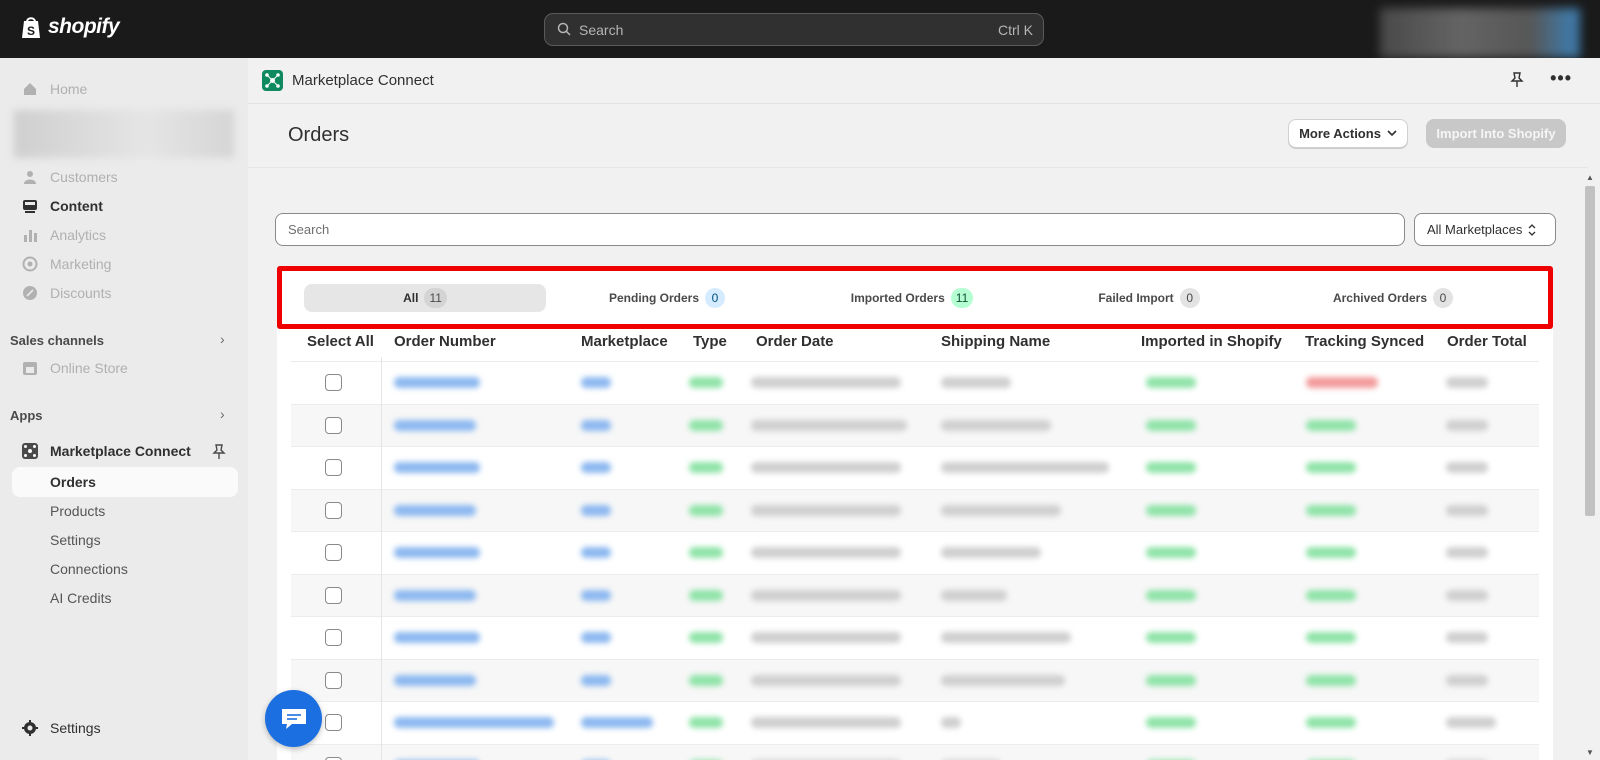 This screenshot has height=760, width=1600. Describe the element at coordinates (340, 341) in the screenshot. I see `select-all-header: Select All` at that location.